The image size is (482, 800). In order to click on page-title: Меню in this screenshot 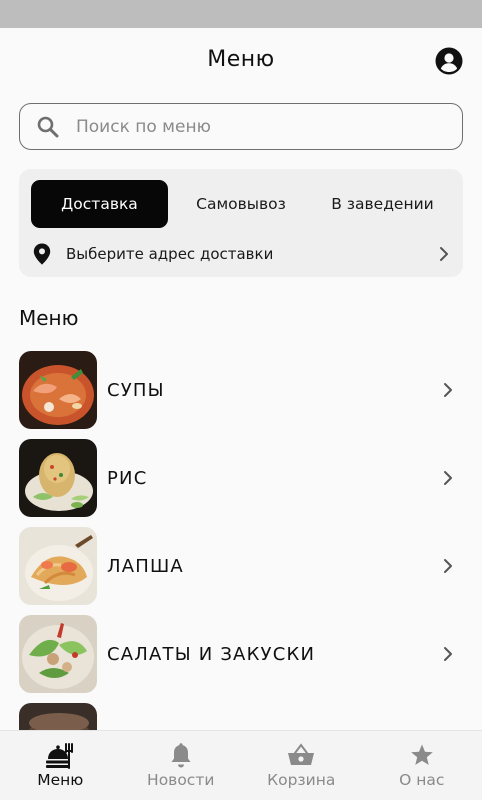, I will do `click(241, 59)`.